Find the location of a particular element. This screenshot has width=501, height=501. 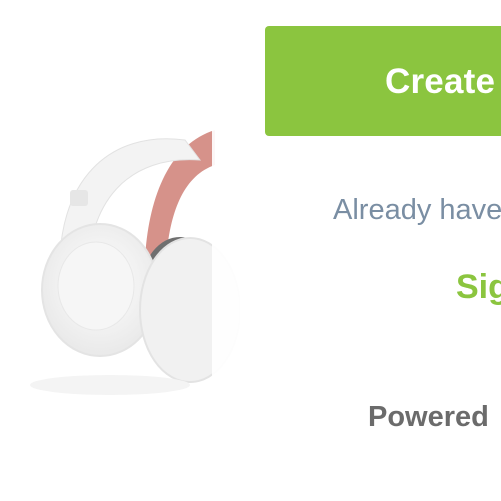

create-button-label: Create is located at coordinates (440, 81).